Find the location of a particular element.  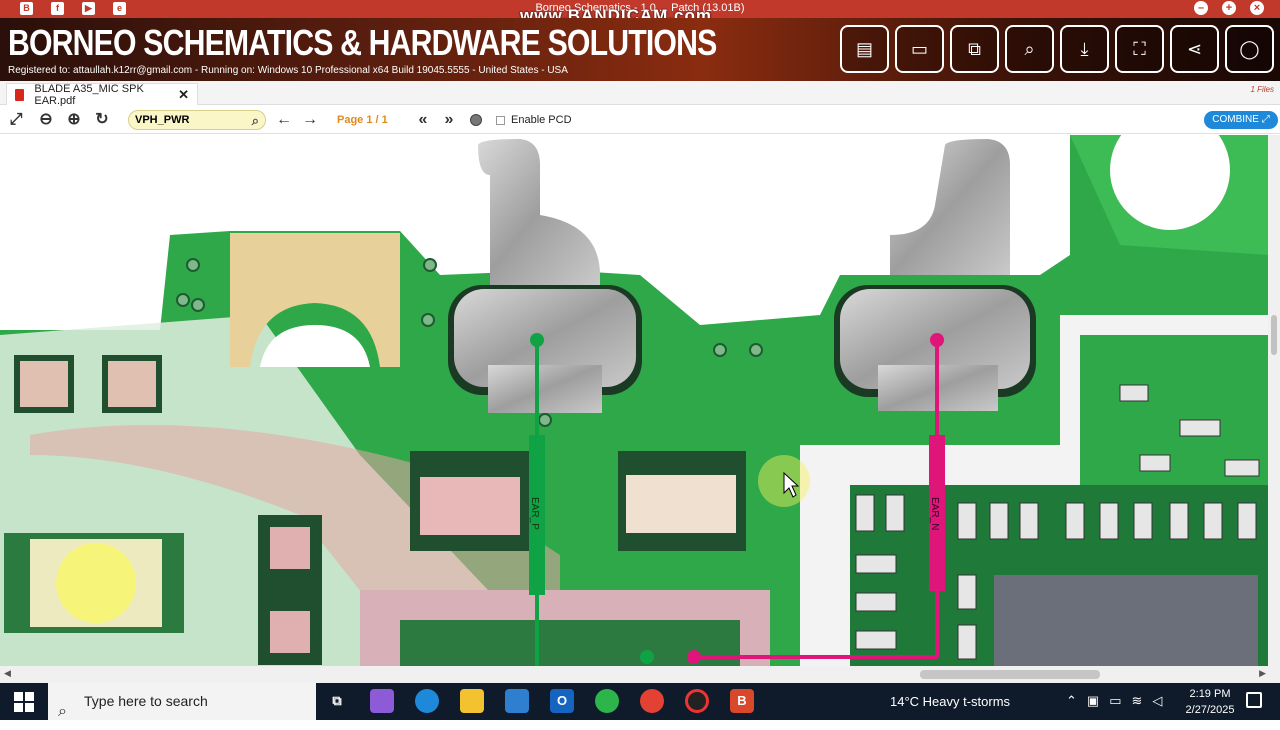

zoom-in-icon: ⊕ is located at coordinates (74, 120).